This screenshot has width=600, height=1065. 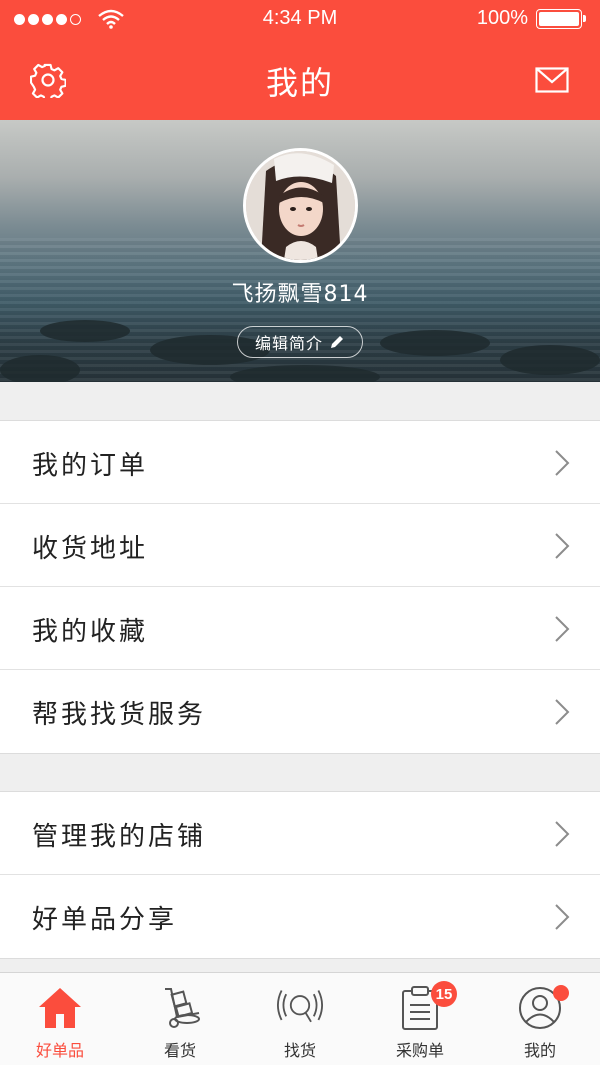 What do you see at coordinates (119, 715) in the screenshot?
I see `menu-item-label: 帮我找货服务` at bounding box center [119, 715].